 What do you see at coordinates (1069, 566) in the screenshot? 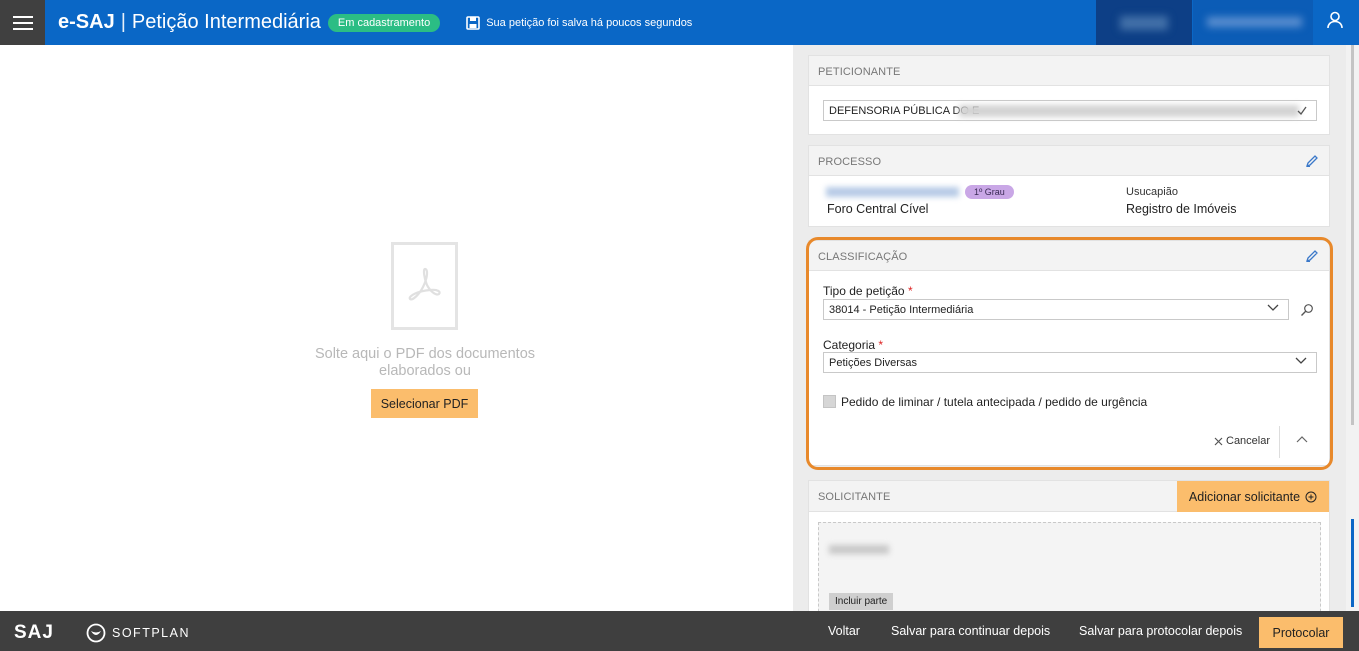
I see `solicitante-drop-zone: Incluir parte` at bounding box center [1069, 566].